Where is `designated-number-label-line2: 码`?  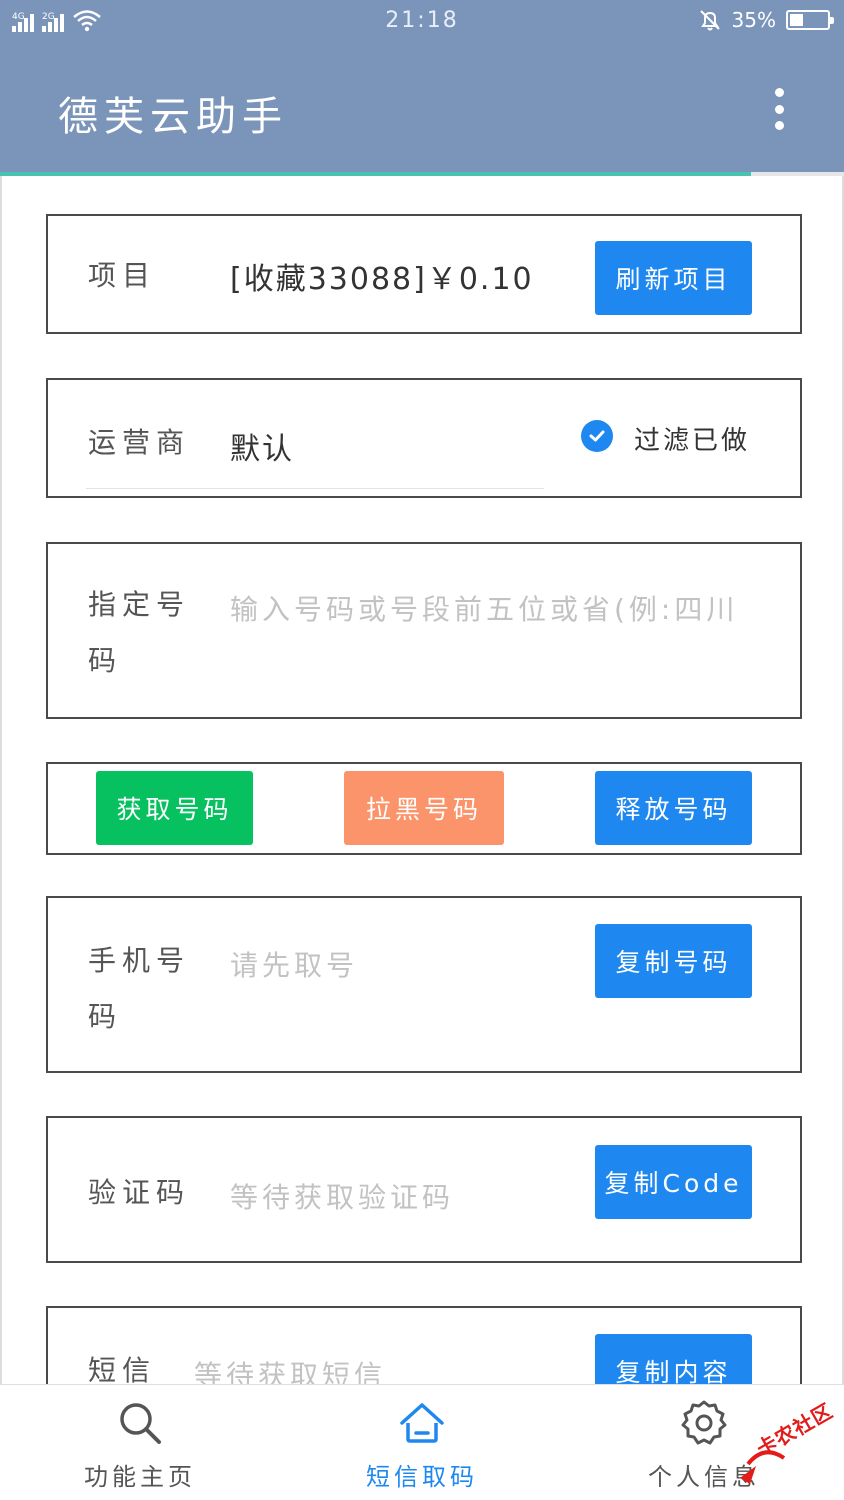
designated-number-label-line2: 码 is located at coordinates (105, 660).